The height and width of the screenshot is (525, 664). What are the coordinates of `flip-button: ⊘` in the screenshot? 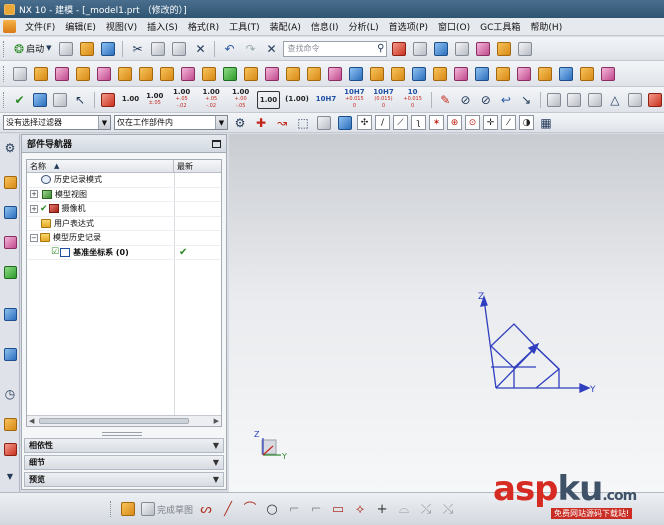 It's located at (485, 100).